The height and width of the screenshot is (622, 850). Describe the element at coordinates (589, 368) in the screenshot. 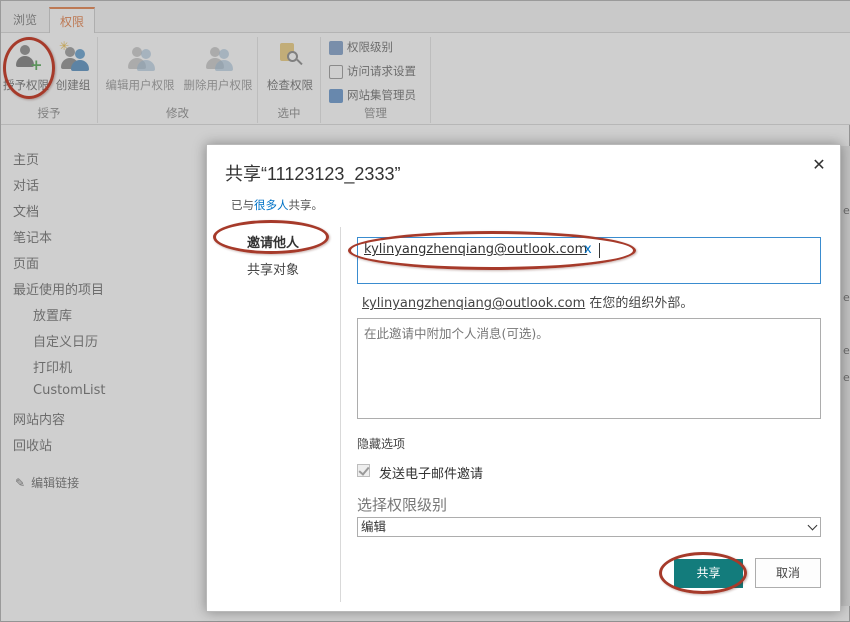

I see `personal-message-input` at that location.